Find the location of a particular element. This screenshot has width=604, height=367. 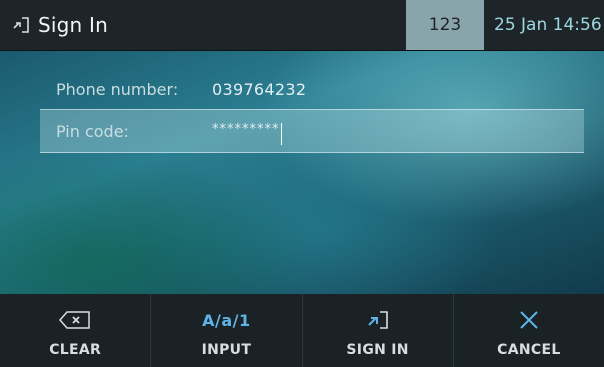

backspace-icon is located at coordinates (75, 320).